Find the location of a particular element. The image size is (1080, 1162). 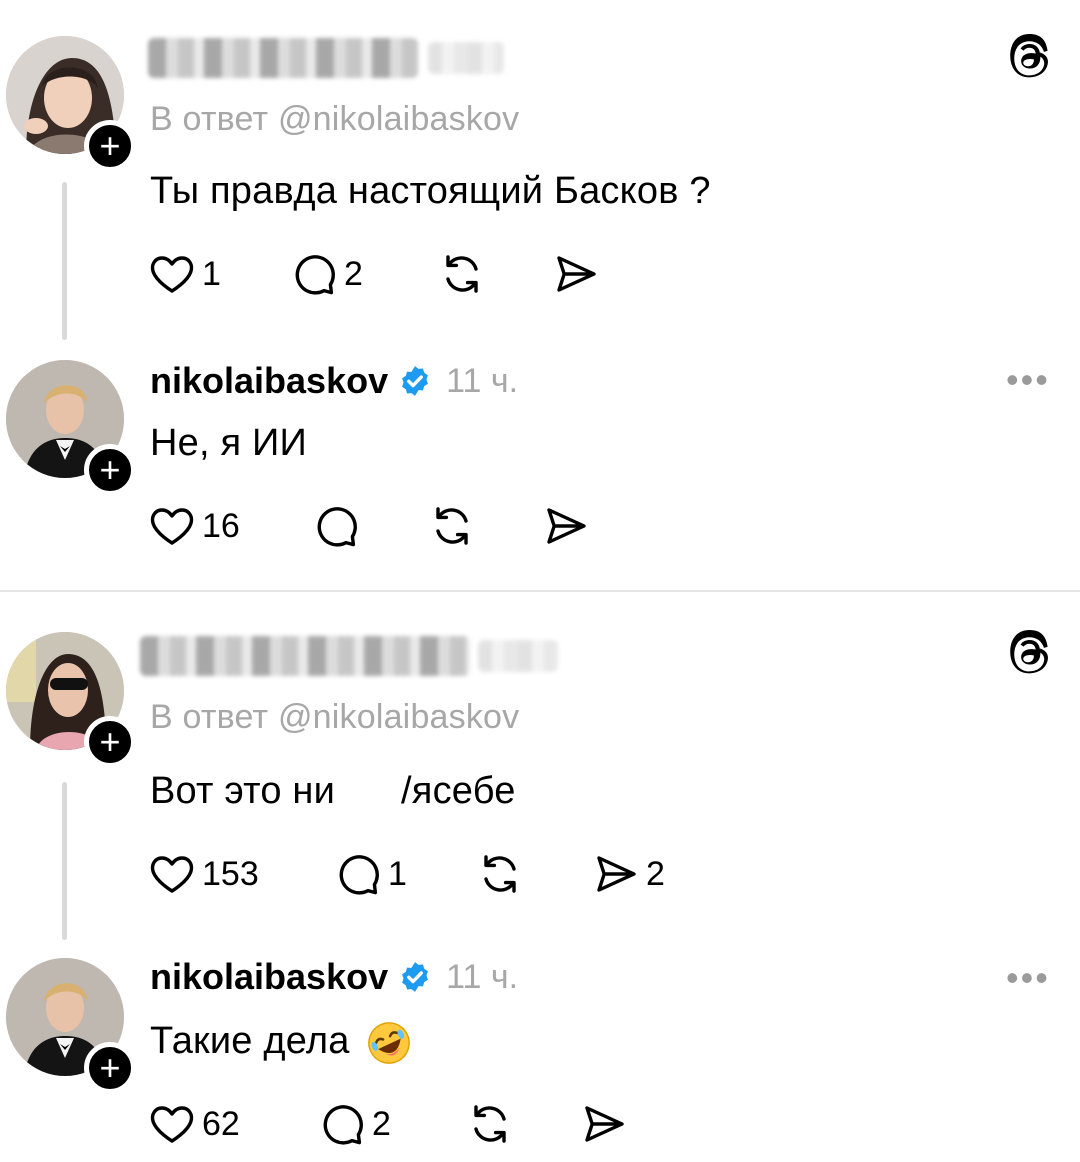

like-button: 16 is located at coordinates (194, 526).